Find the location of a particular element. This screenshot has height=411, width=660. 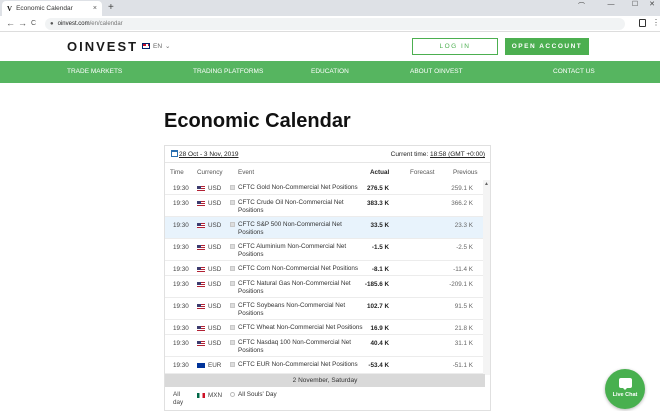

live-chat-button: Live Chat is located at coordinates (625, 389).